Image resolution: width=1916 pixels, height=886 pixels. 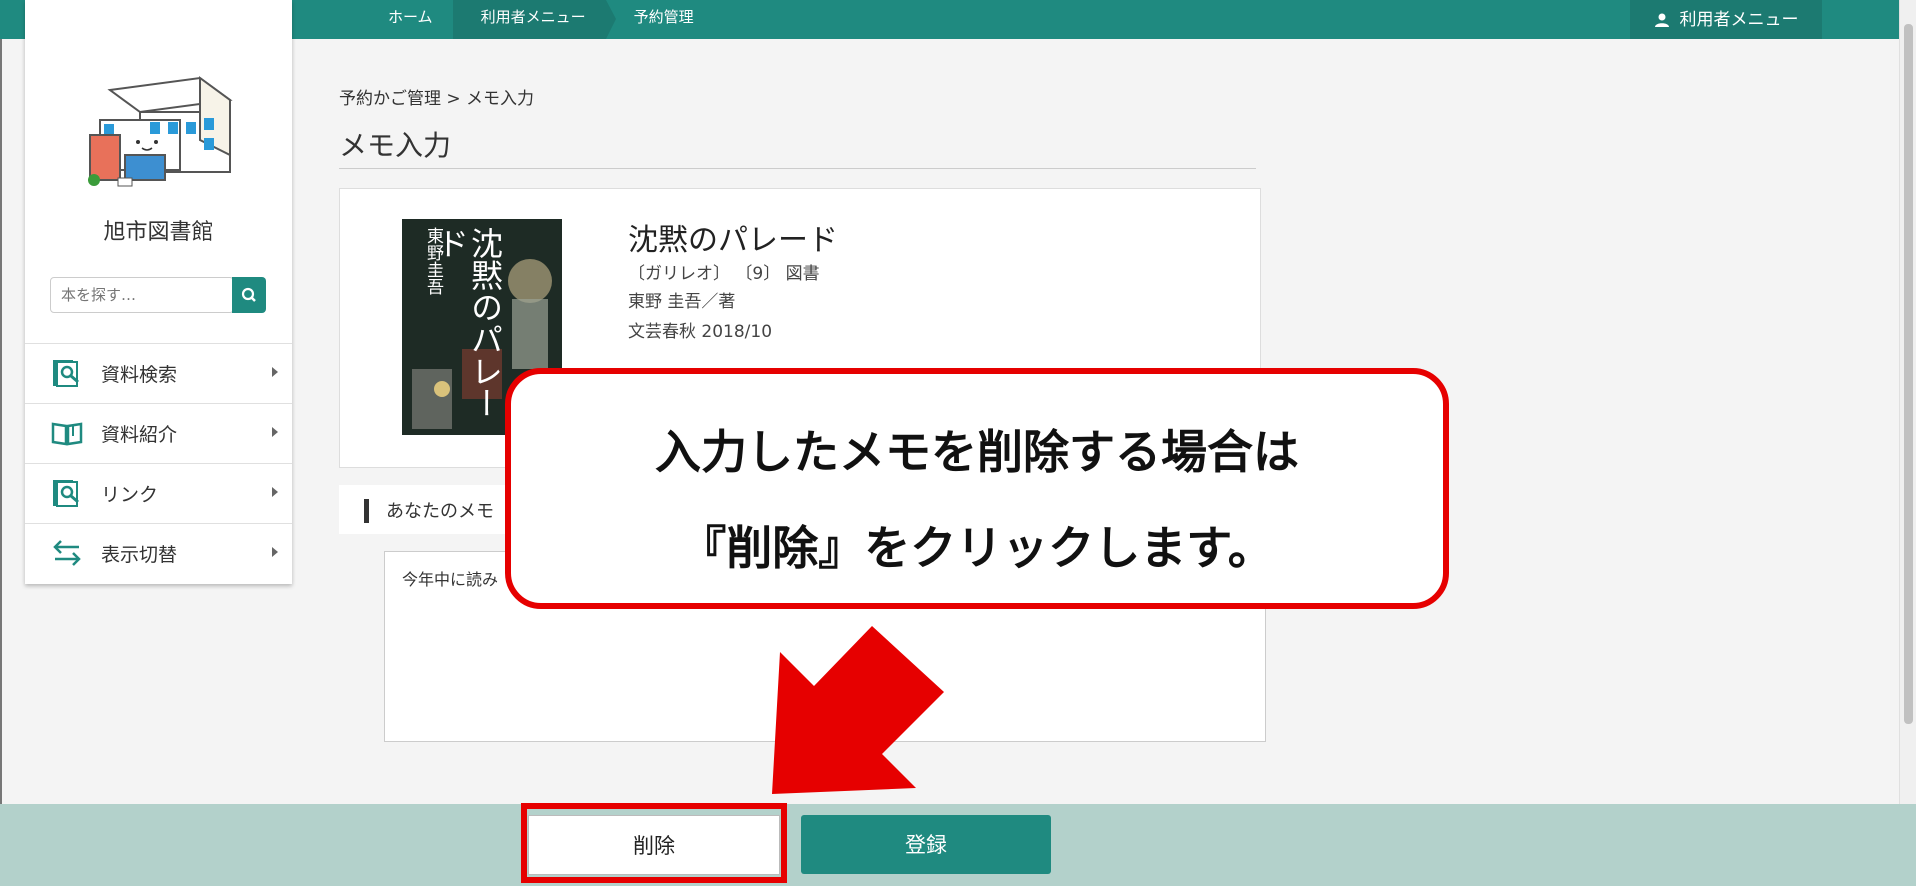 I want to click on book-publisher: 文芸春秋 2018/10, so click(x=700, y=332).